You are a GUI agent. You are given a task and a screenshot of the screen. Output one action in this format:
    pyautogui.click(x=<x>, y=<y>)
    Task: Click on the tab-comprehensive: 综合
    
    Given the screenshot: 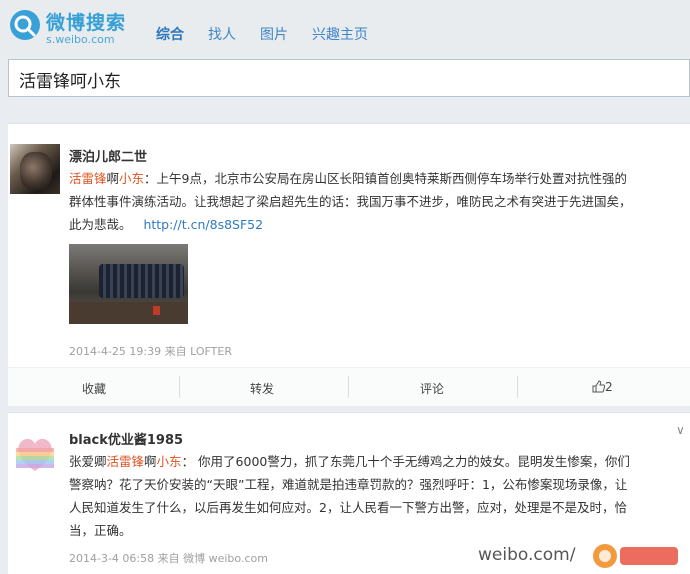 What is the action you would take?
    pyautogui.click(x=170, y=34)
    